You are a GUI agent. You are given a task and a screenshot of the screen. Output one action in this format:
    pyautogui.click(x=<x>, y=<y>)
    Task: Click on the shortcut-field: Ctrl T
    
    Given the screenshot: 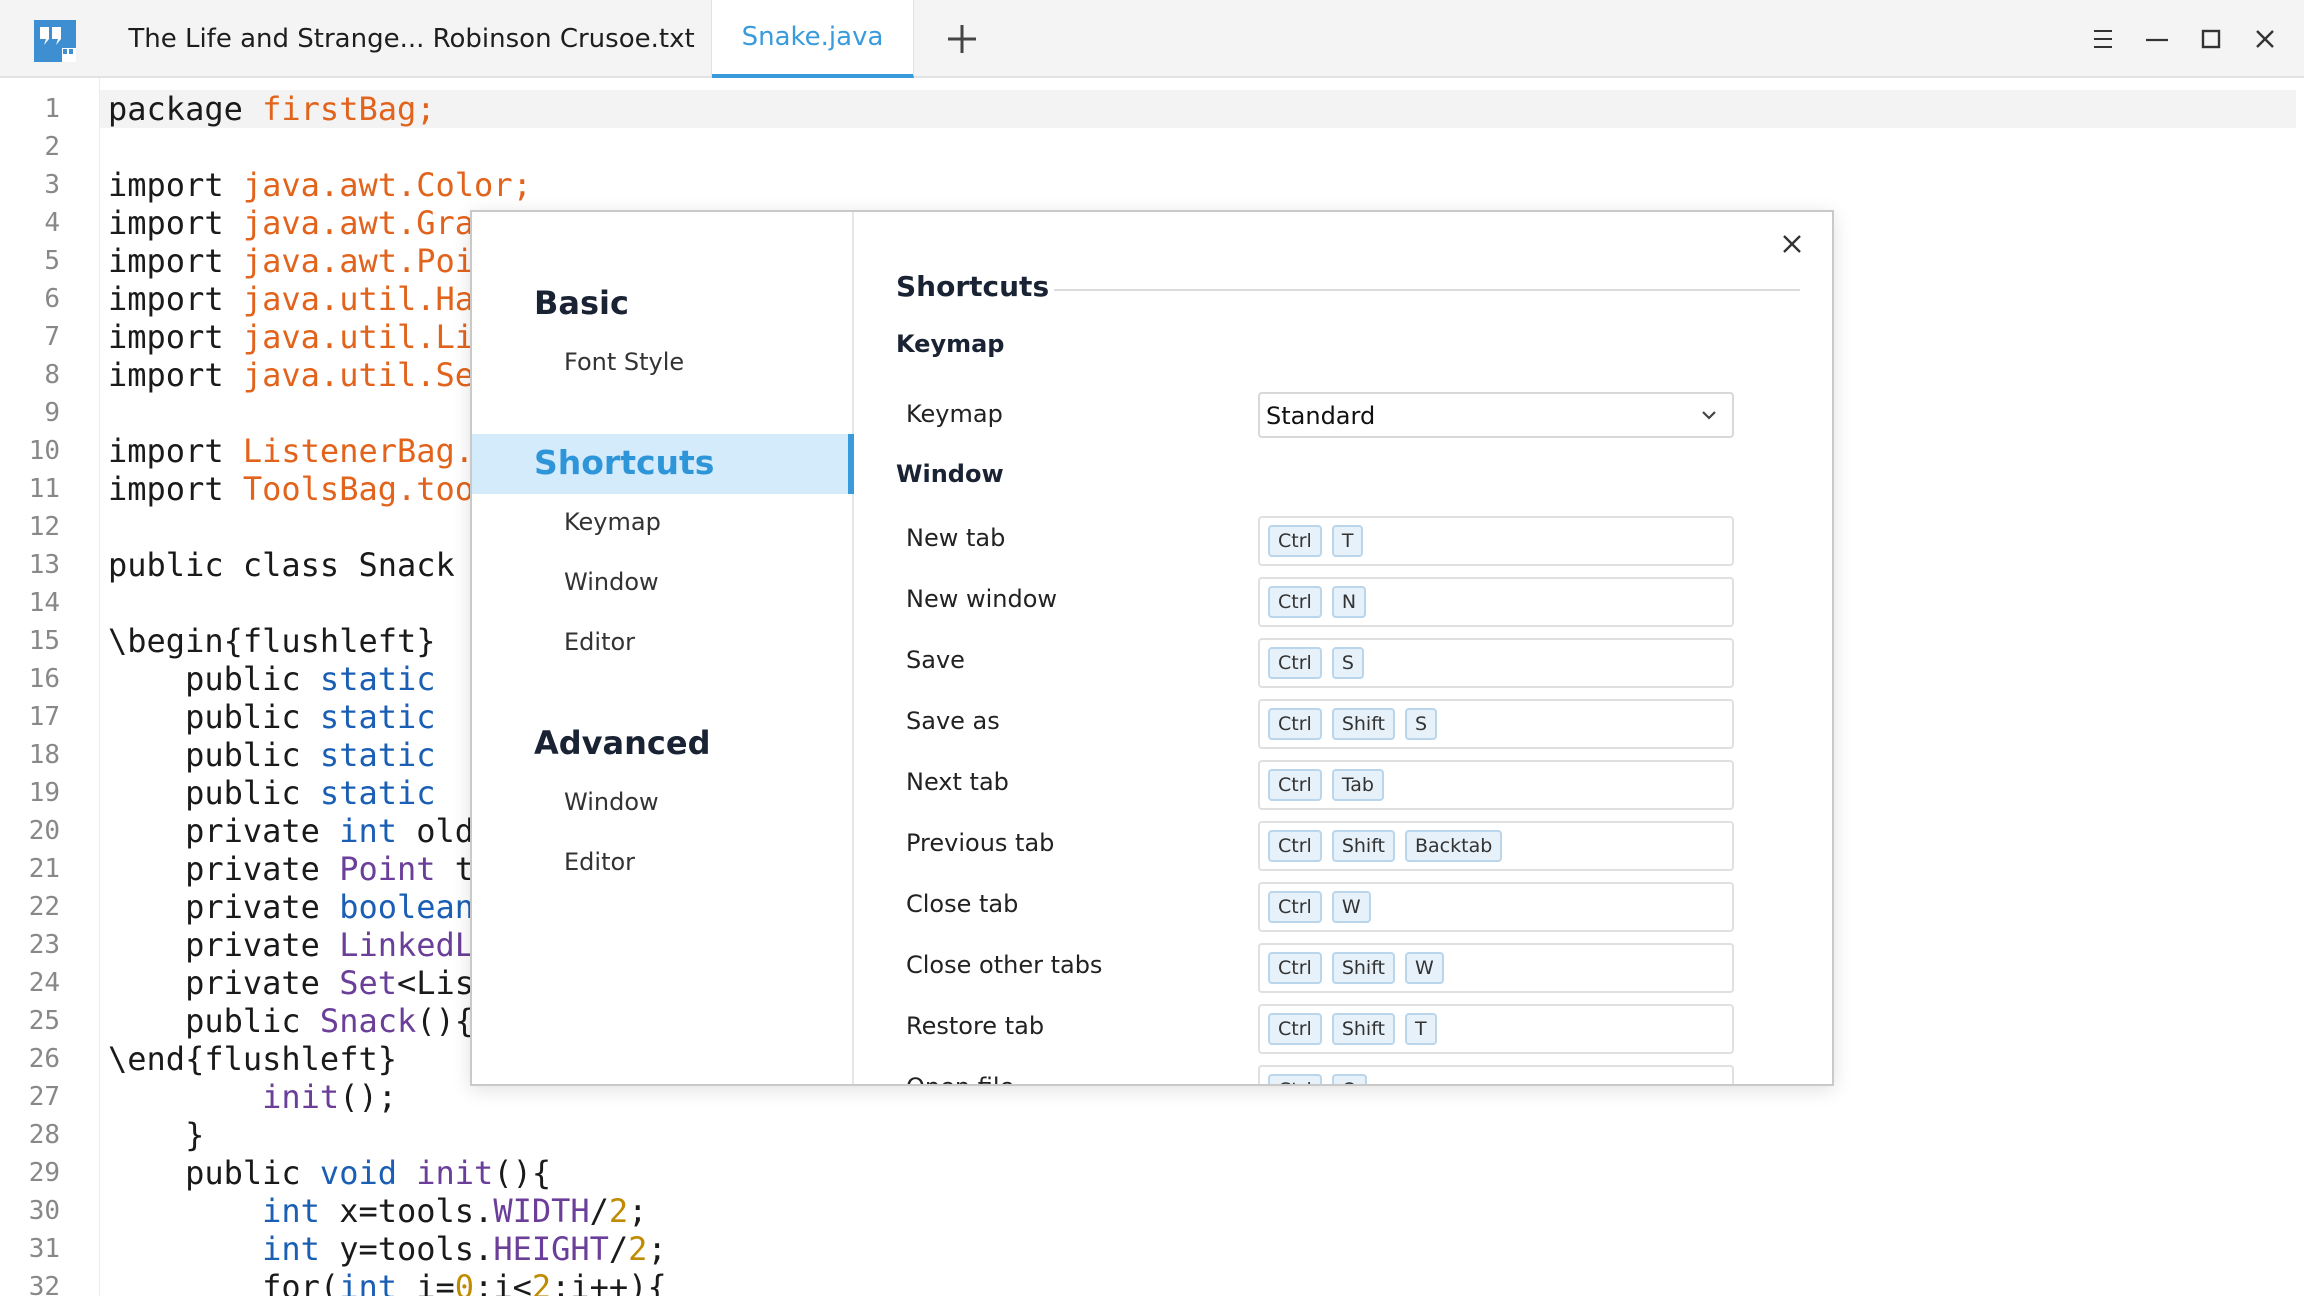 What is the action you would take?
    pyautogui.click(x=1496, y=541)
    